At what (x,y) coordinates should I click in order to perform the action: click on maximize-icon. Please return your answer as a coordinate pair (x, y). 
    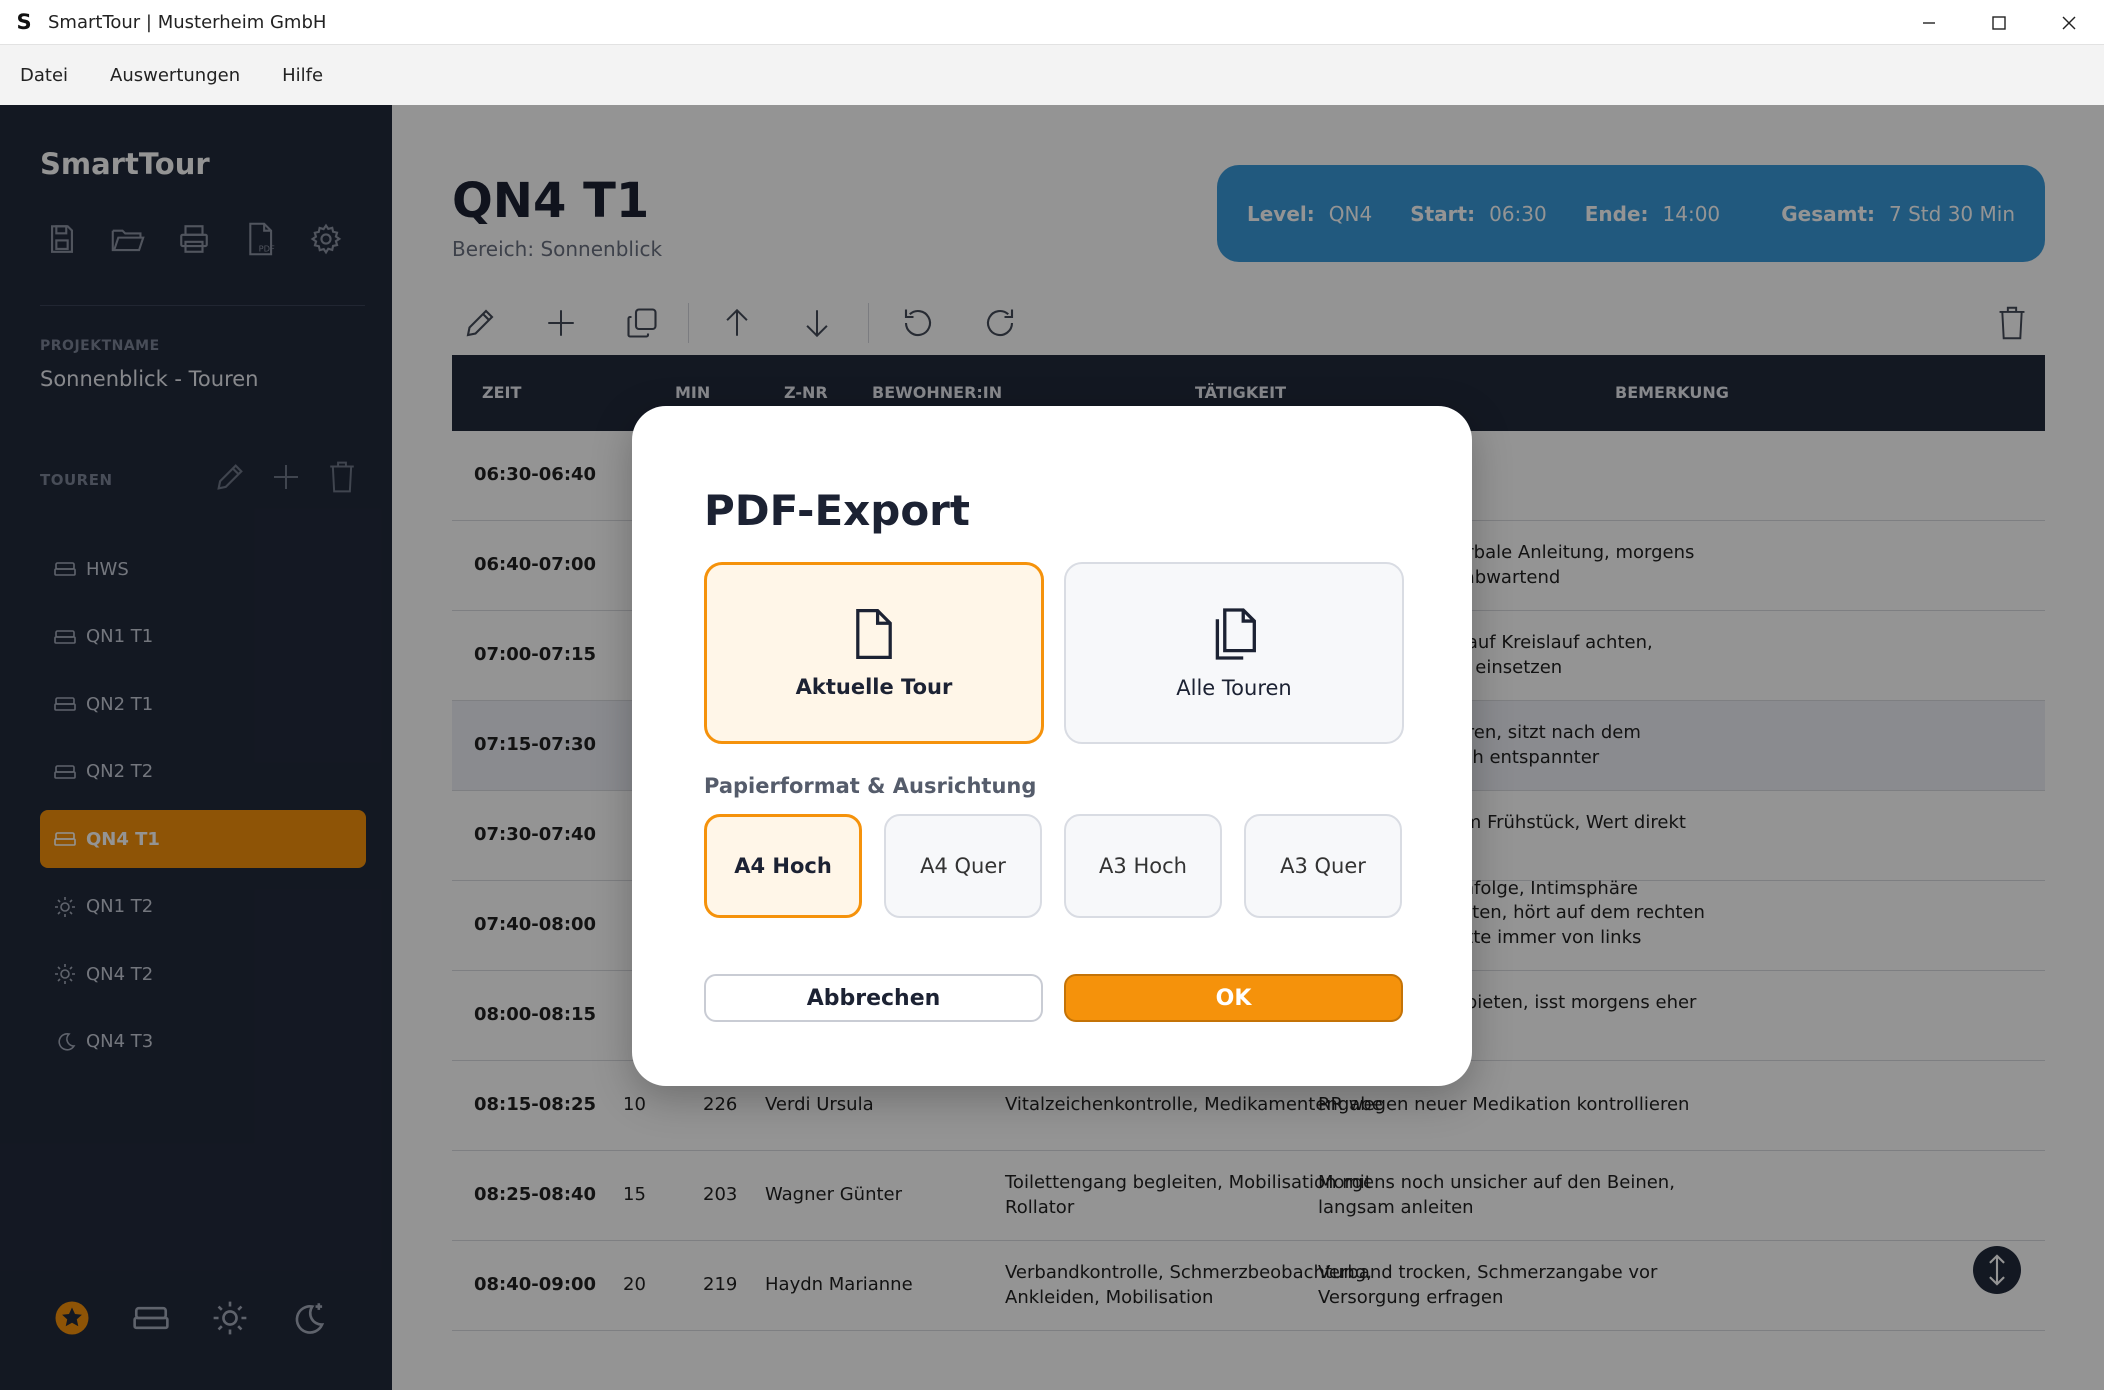
    Looking at the image, I should click on (1999, 22).